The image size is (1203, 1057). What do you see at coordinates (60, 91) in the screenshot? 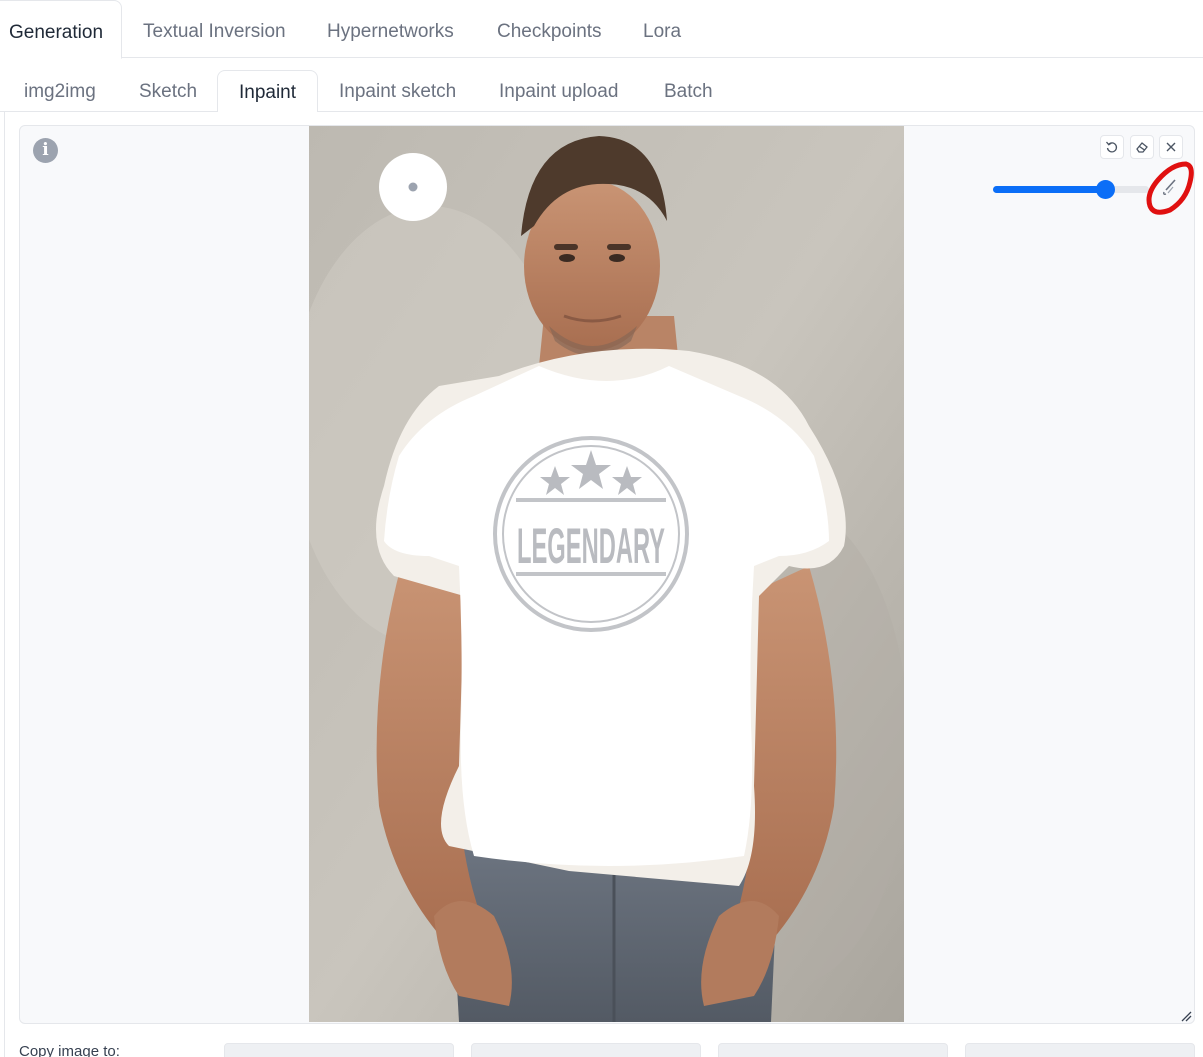
I see `tab-img2img: img2img` at bounding box center [60, 91].